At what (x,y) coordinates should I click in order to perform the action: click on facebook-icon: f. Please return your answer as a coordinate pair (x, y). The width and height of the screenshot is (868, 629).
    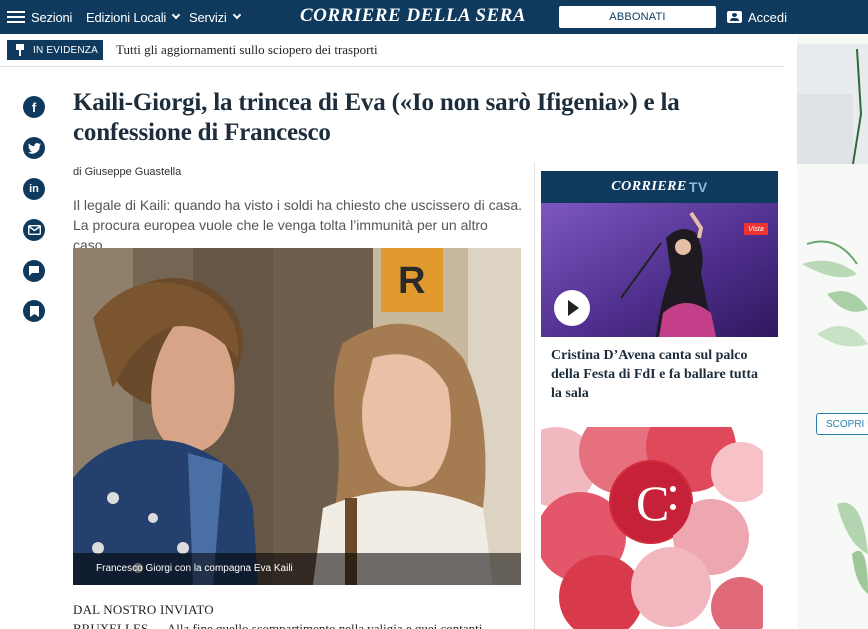
    Looking at the image, I should click on (34, 107).